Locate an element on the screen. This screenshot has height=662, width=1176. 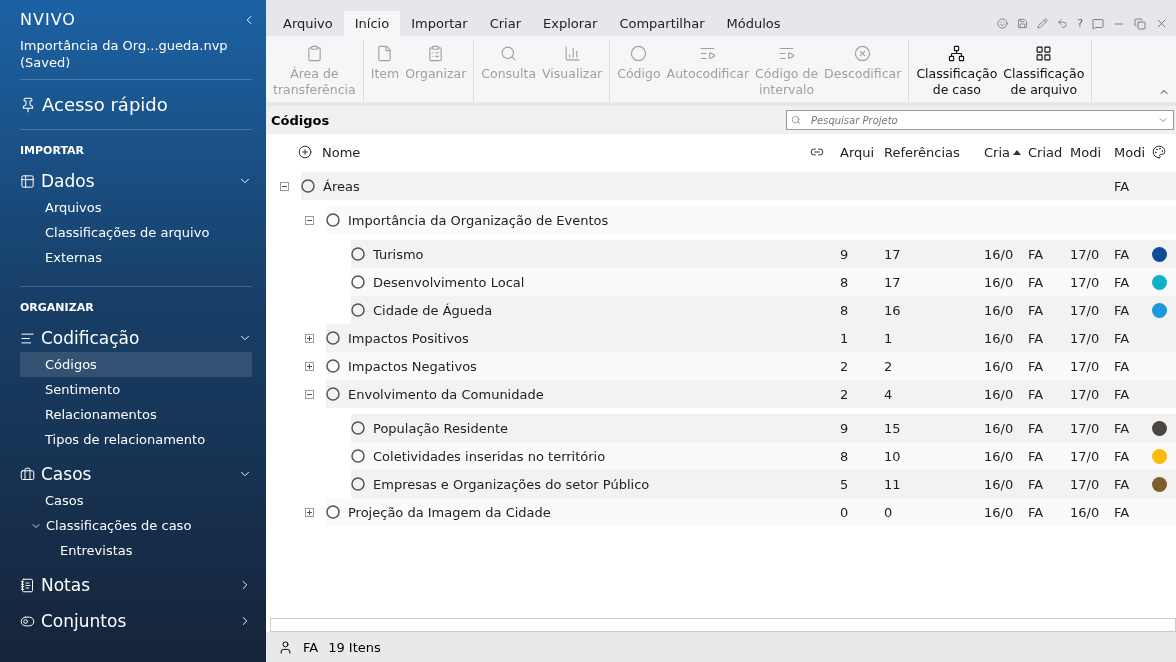
ribbon-button: Classificação de arquivo is located at coordinates (1044, 71).